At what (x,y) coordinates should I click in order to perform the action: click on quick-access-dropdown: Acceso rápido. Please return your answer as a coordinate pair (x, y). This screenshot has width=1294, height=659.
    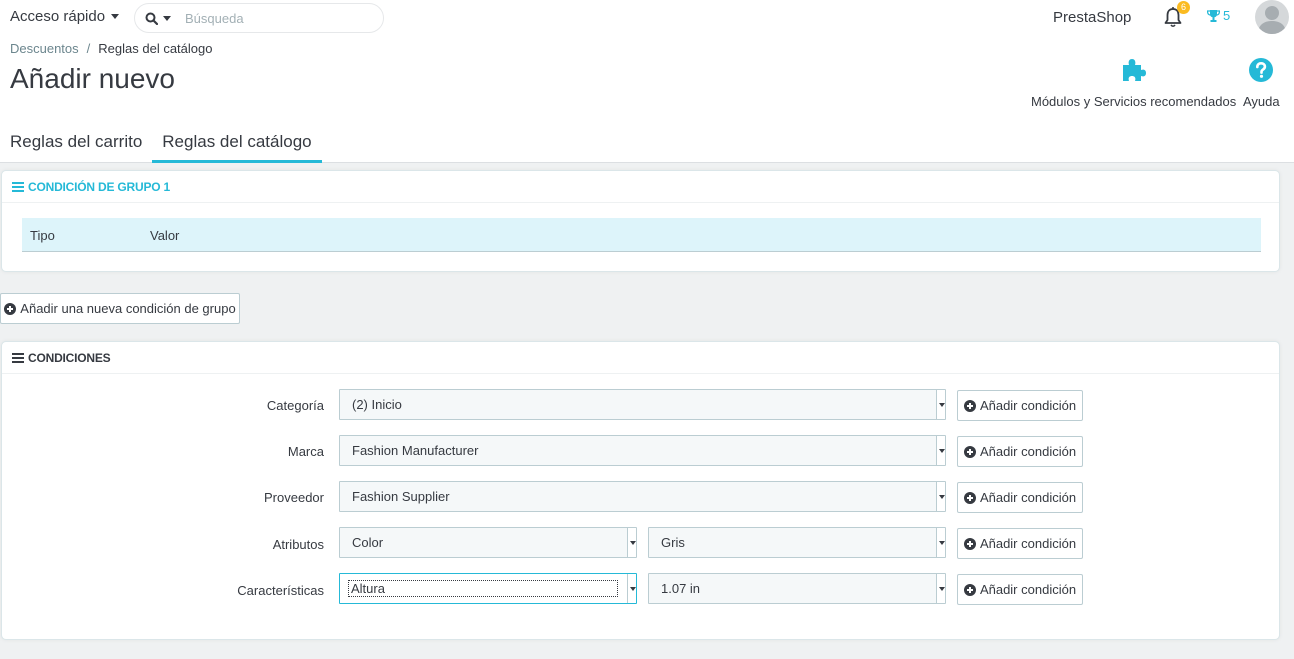
    Looking at the image, I should click on (65, 16).